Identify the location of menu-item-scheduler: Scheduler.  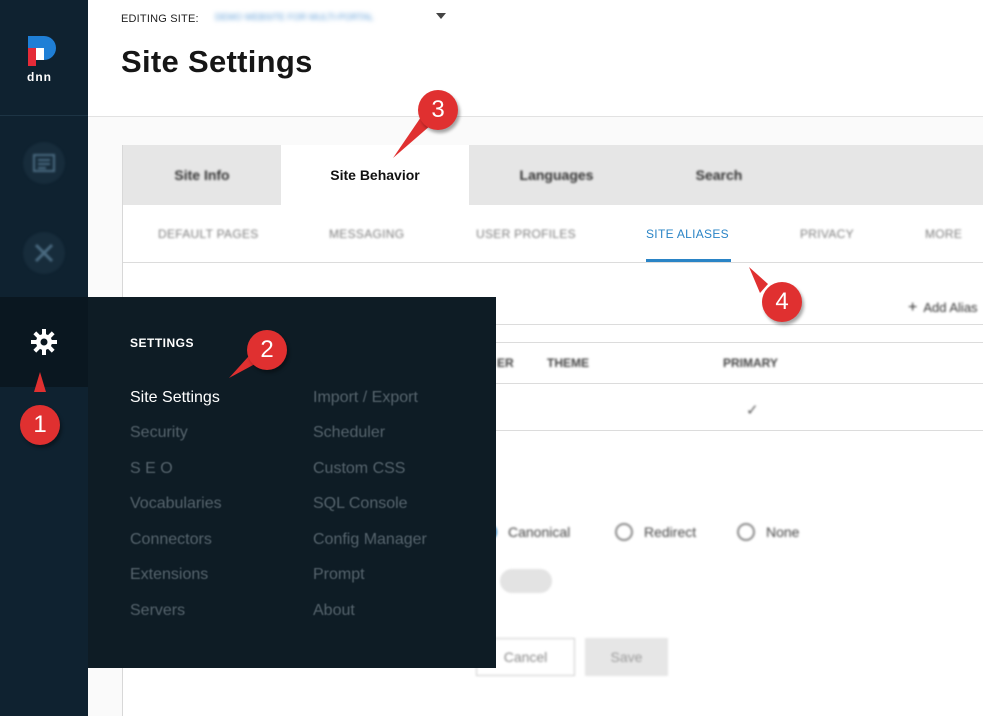
(349, 433).